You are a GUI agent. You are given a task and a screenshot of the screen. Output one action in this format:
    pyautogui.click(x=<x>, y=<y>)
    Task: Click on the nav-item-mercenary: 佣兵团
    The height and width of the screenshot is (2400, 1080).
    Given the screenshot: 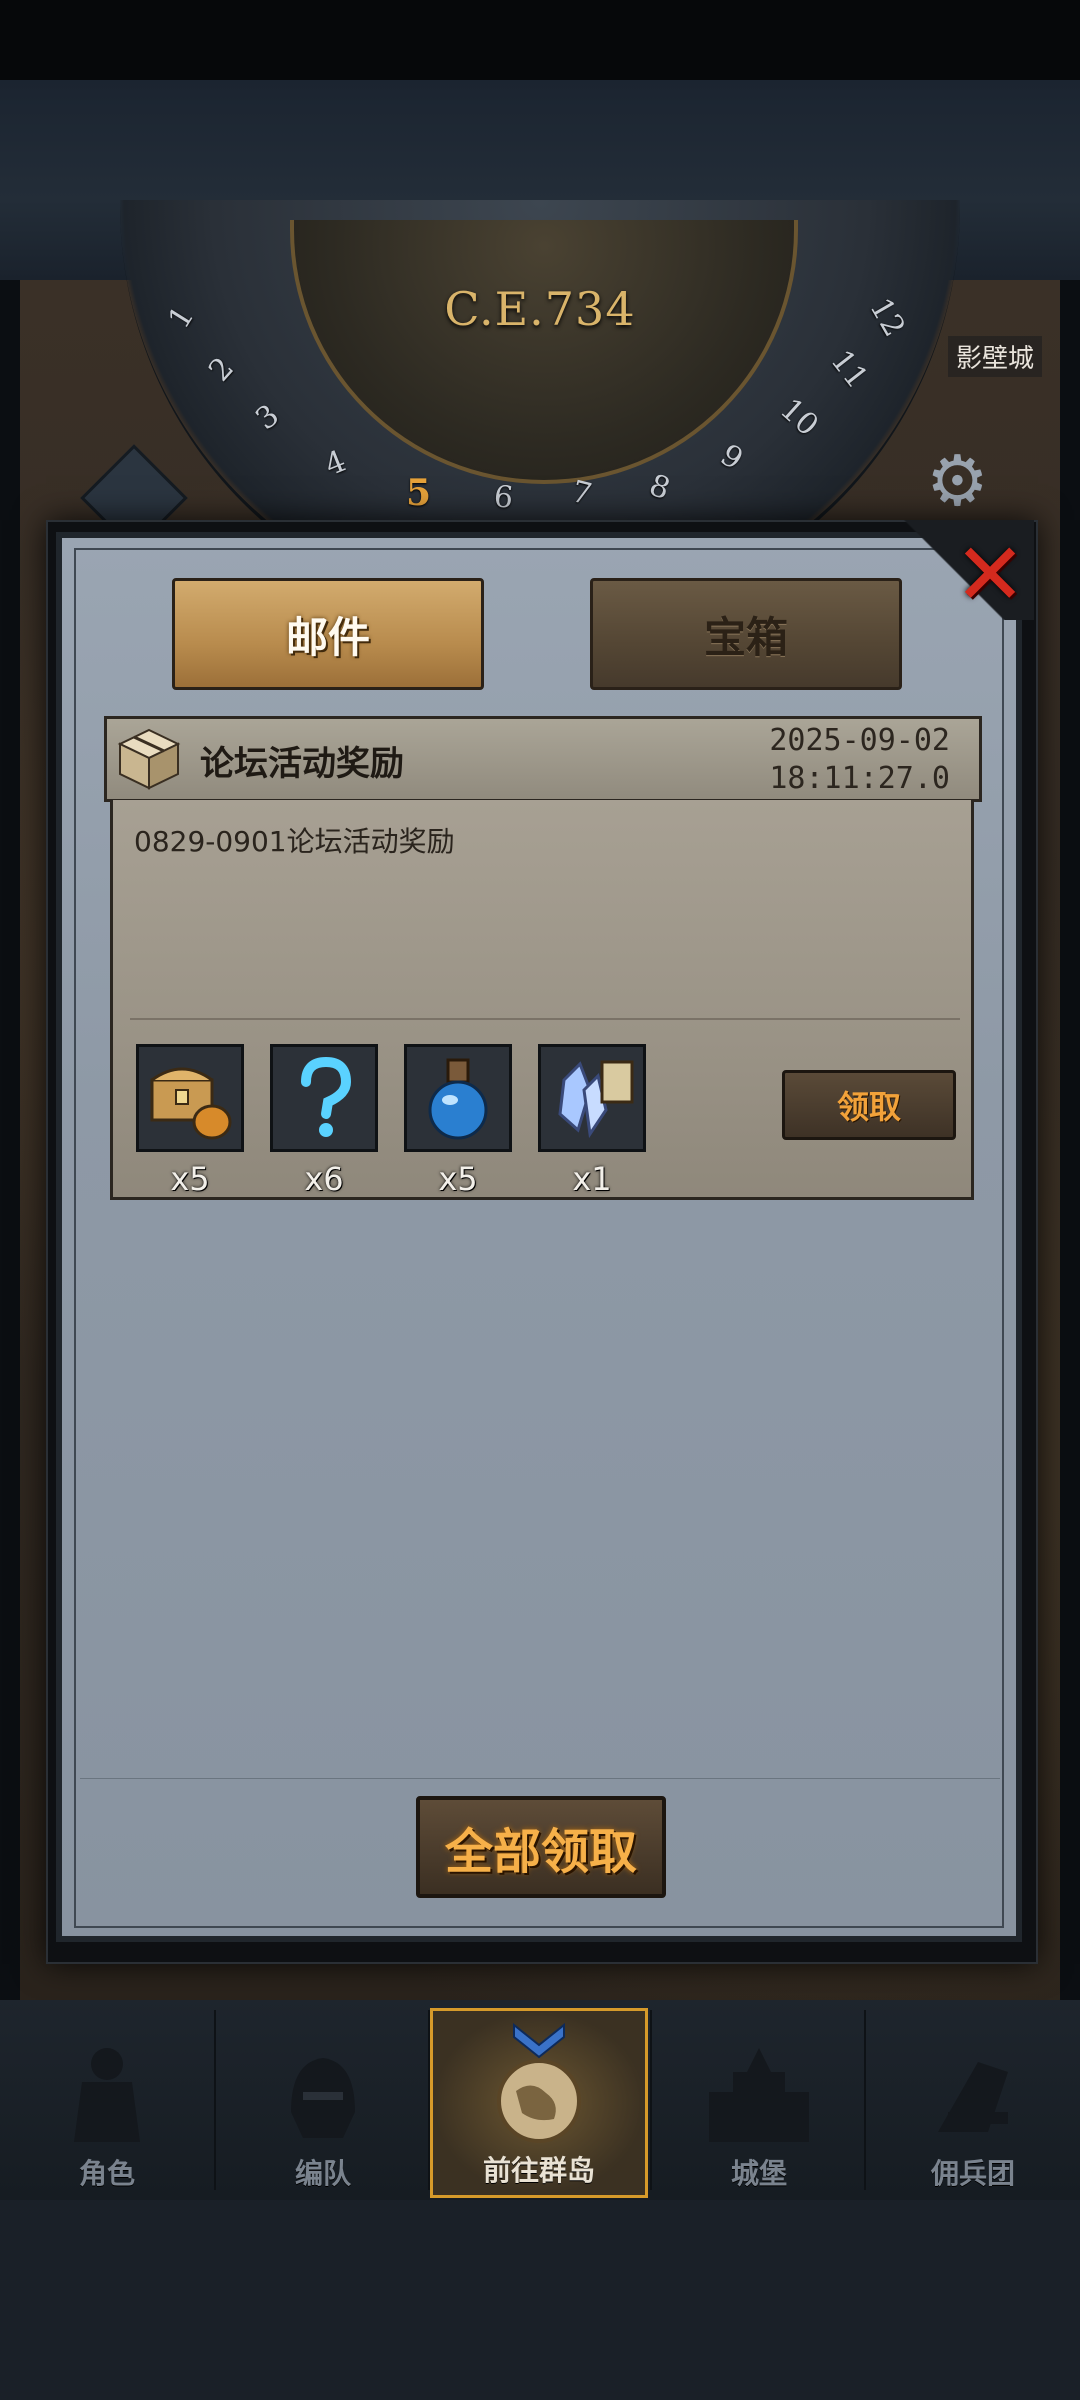 What is the action you would take?
    pyautogui.click(x=973, y=2103)
    